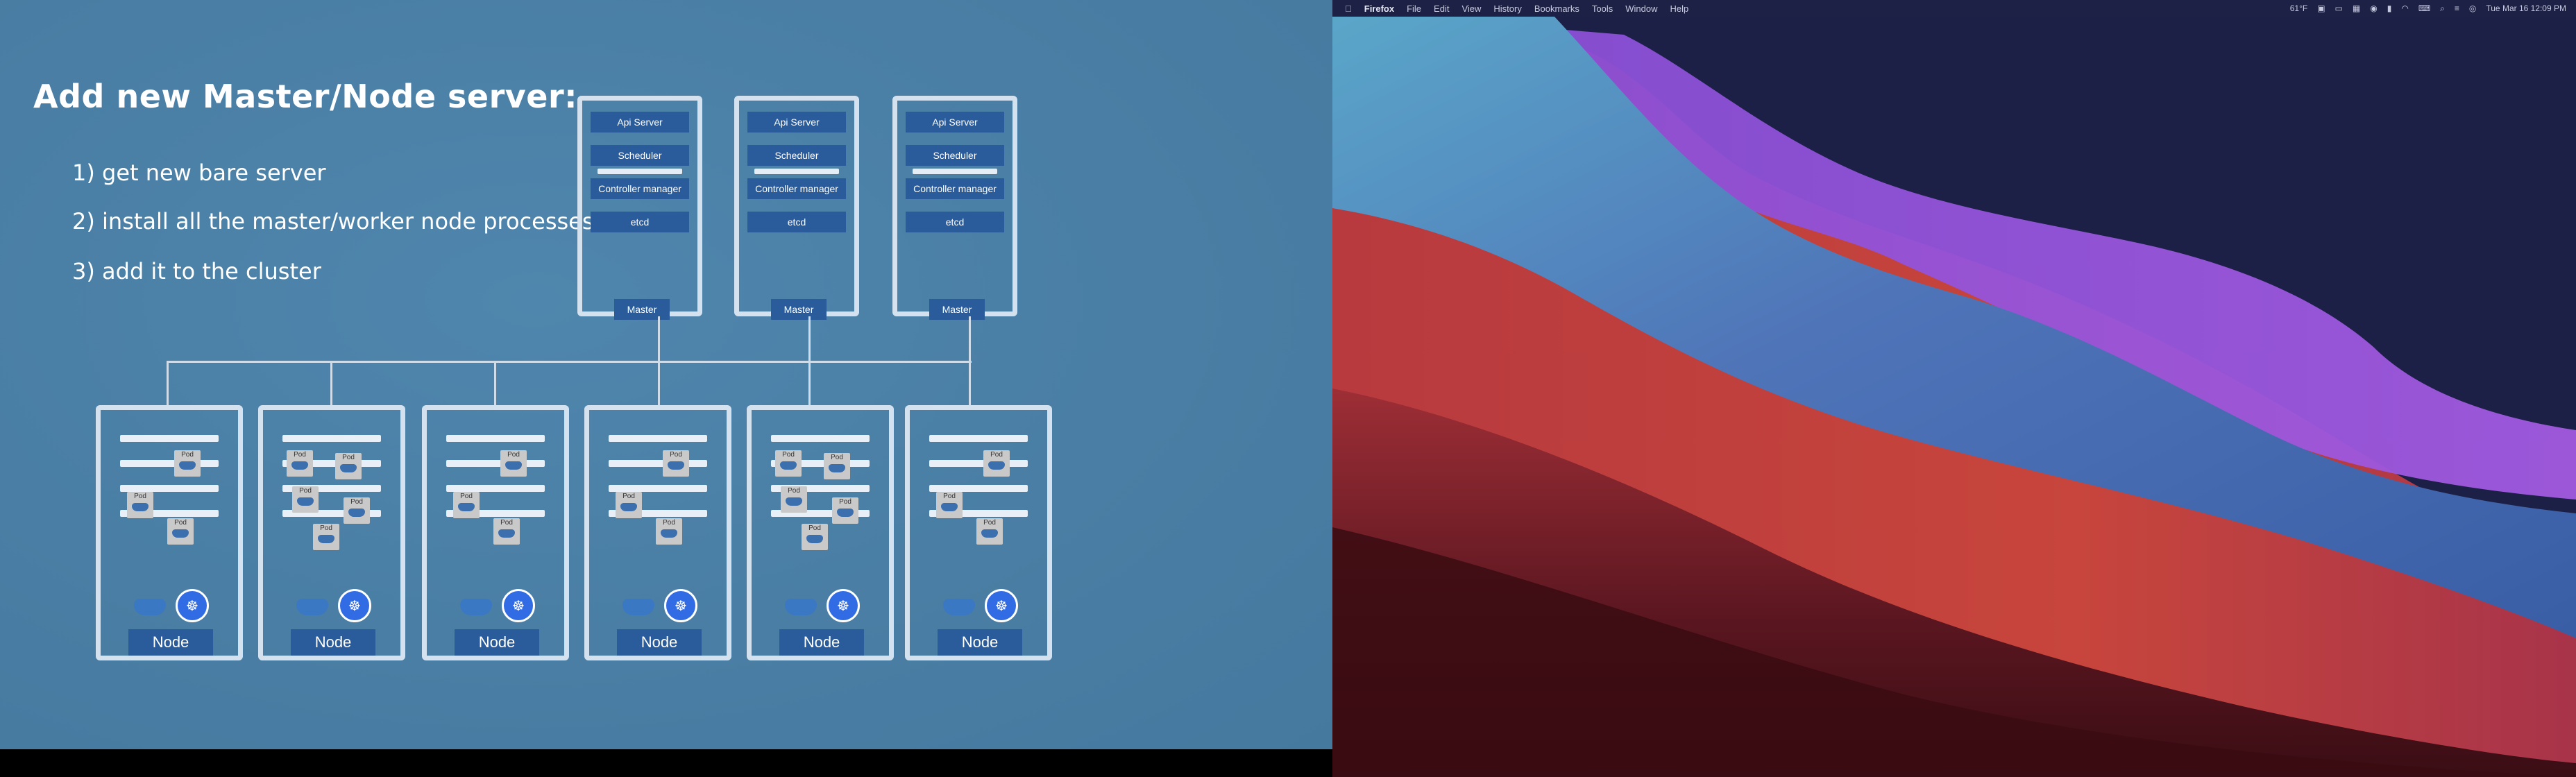 The height and width of the screenshot is (777, 2576). What do you see at coordinates (1679, 8) in the screenshot?
I see `menu-help: Help` at bounding box center [1679, 8].